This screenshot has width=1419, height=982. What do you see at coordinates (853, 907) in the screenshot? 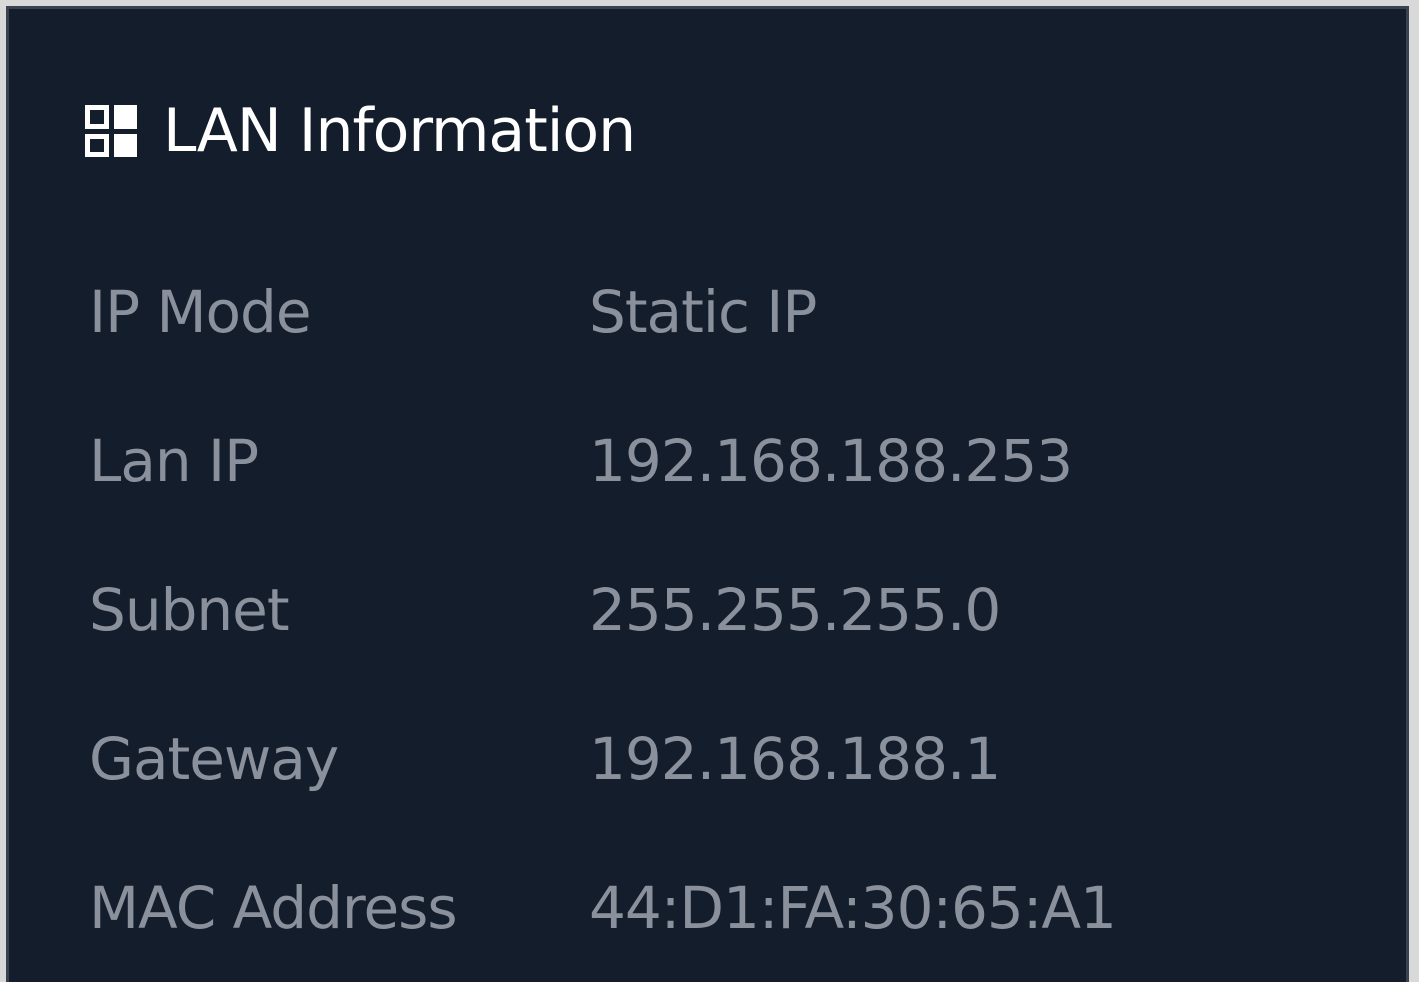
I see `info-value: 44:D1:FA:30:65:A1` at bounding box center [853, 907].